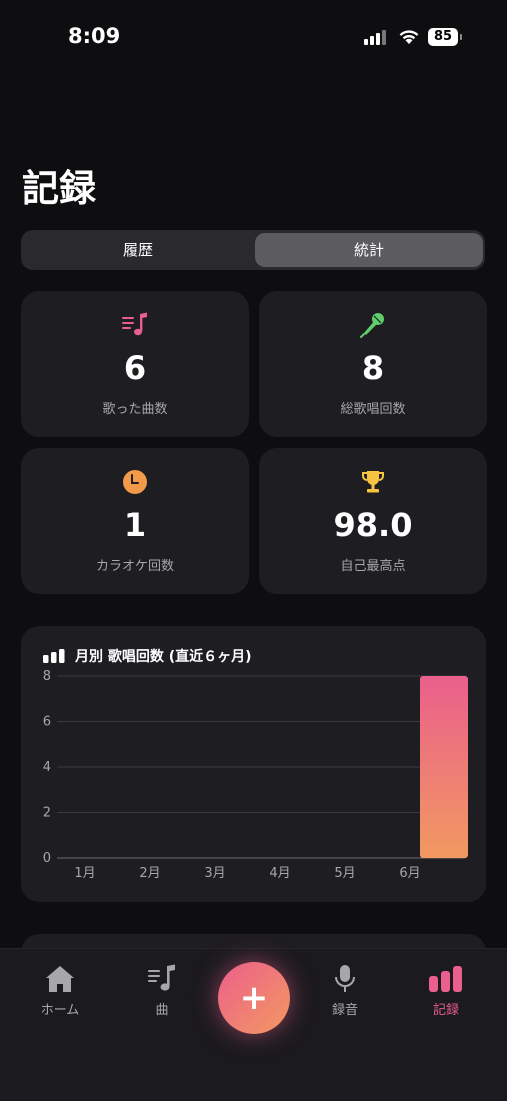 Image resolution: width=507 pixels, height=1101 pixels. Describe the element at coordinates (54, 656) in the screenshot. I see `bar-chart-icon` at that location.